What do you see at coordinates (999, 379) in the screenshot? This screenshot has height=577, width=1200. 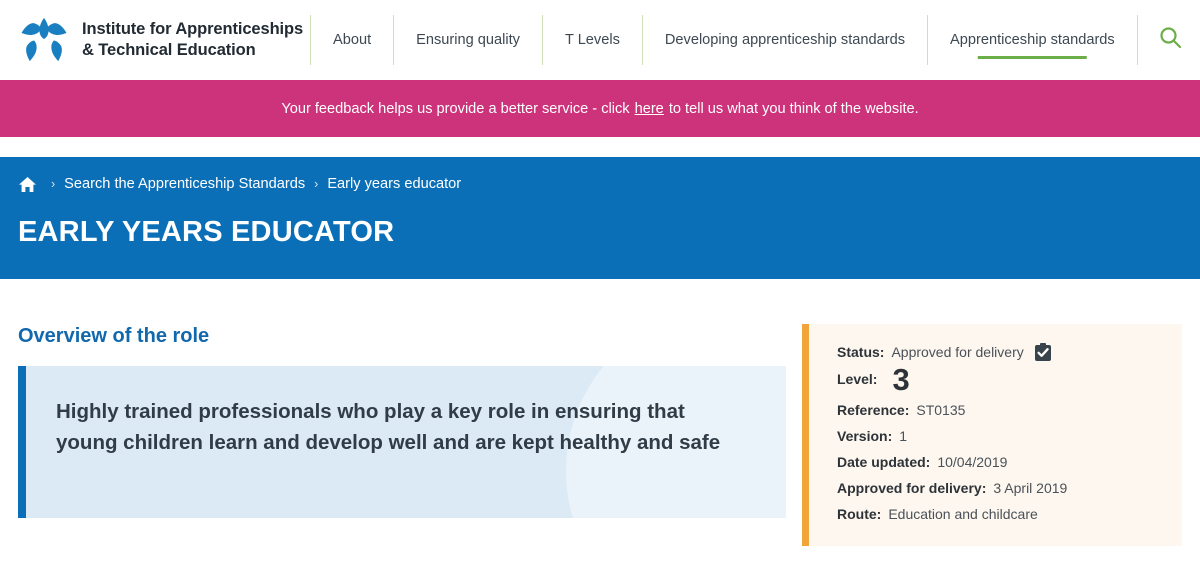 I see `detail-row-level: Level: 3` at bounding box center [999, 379].